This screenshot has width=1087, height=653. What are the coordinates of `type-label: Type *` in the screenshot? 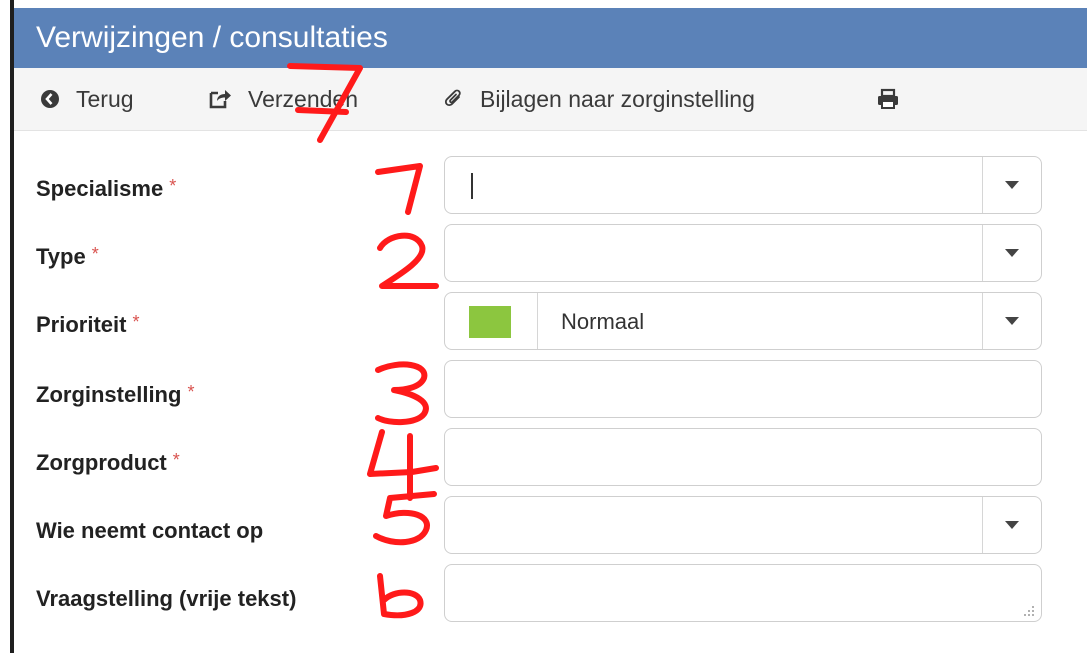 It's located at (67, 257).